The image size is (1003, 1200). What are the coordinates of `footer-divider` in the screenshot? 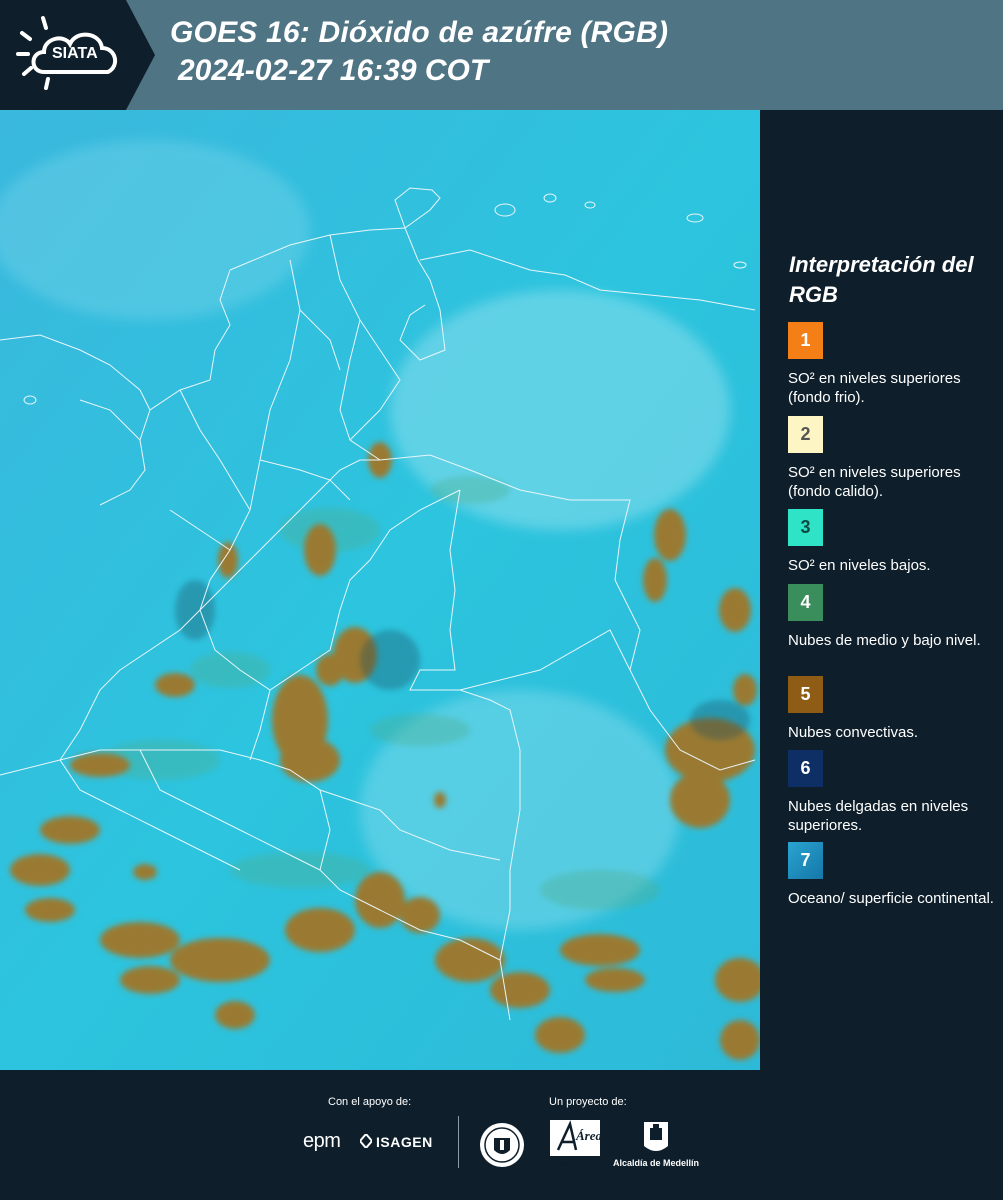 It's located at (458, 1142).